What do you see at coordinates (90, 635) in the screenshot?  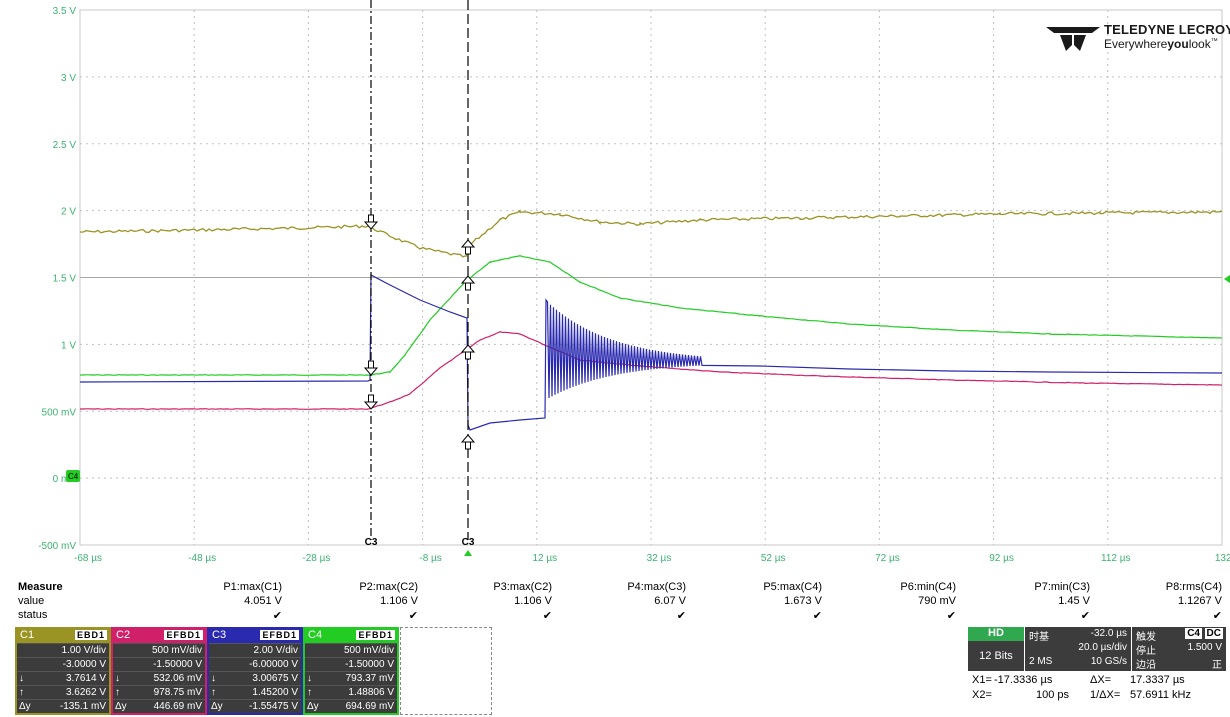 I see `channel-flags: EBD1` at bounding box center [90, 635].